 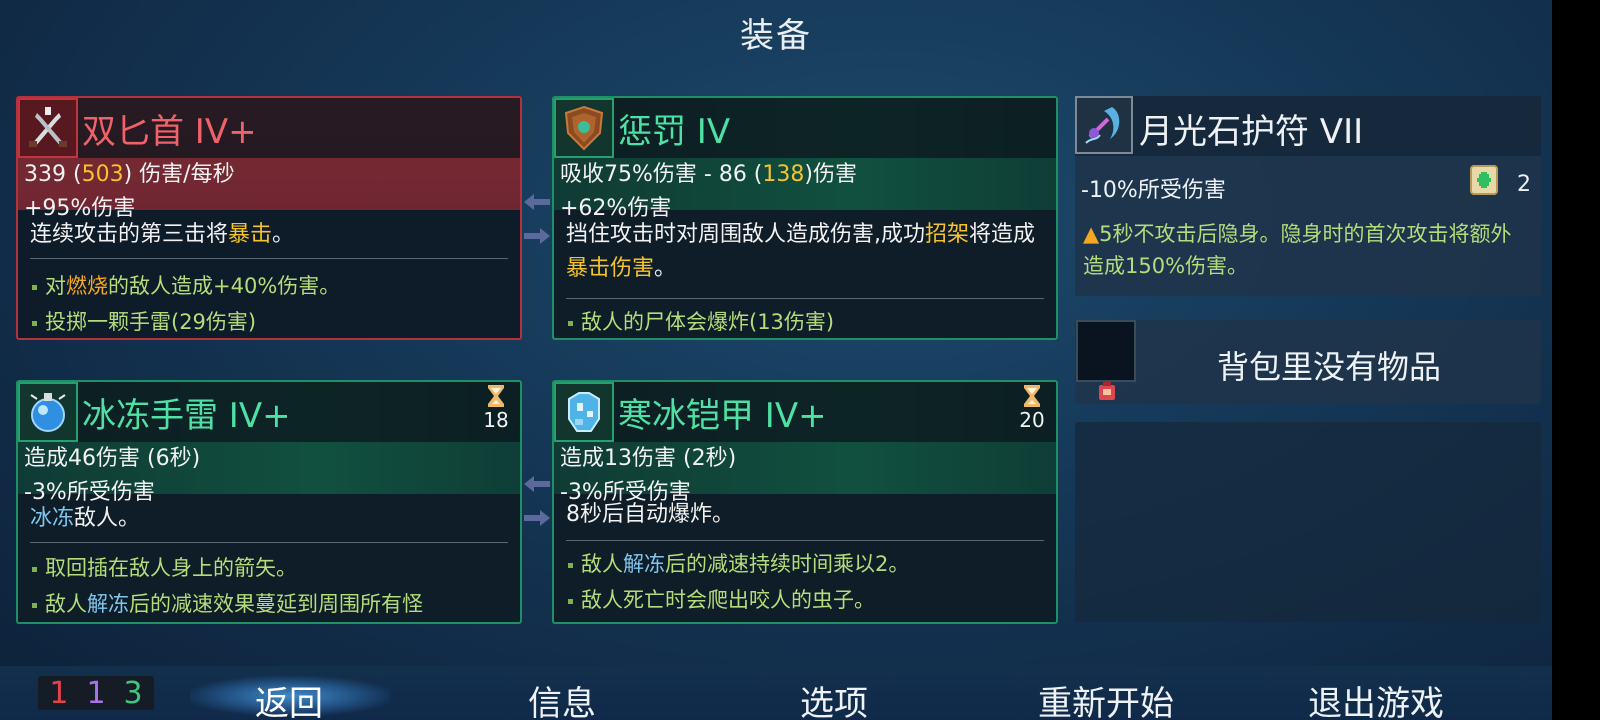 What do you see at coordinates (708, 174) in the screenshot?
I see `weapon-block: 吸收75%伤害 - 86 (138)伤害` at bounding box center [708, 174].